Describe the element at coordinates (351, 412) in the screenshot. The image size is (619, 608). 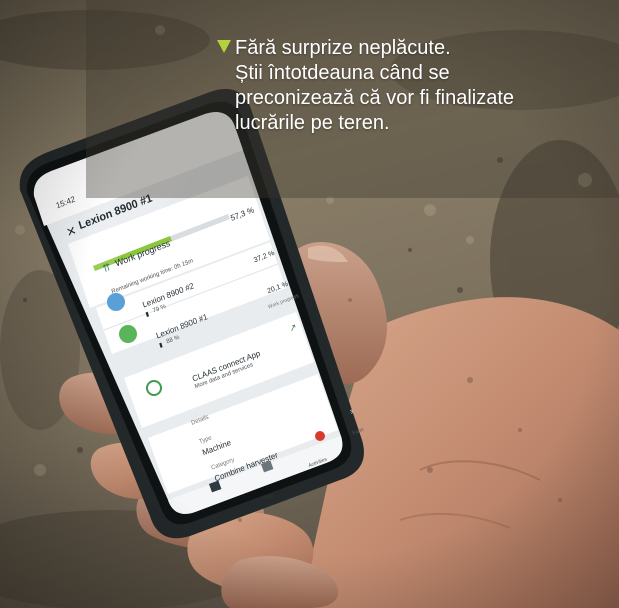
I see `farm-badge: 3` at that location.